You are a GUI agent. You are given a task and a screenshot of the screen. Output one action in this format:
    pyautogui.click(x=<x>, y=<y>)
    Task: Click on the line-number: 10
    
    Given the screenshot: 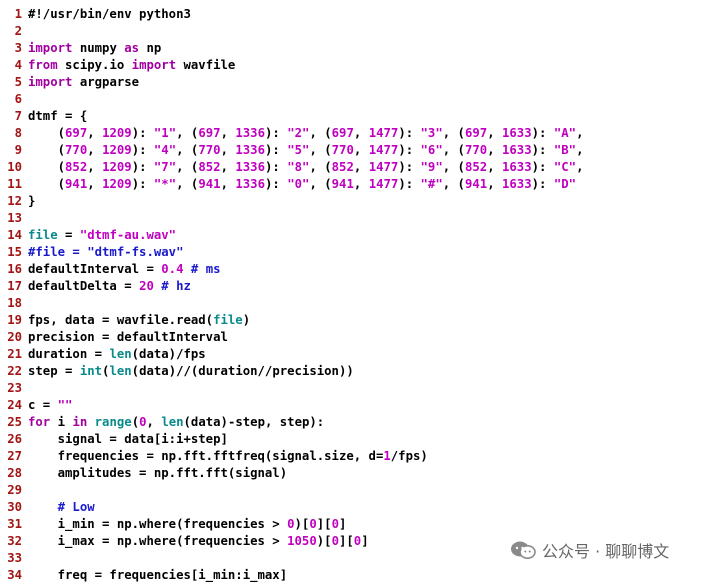 What is the action you would take?
    pyautogui.click(x=14, y=167)
    